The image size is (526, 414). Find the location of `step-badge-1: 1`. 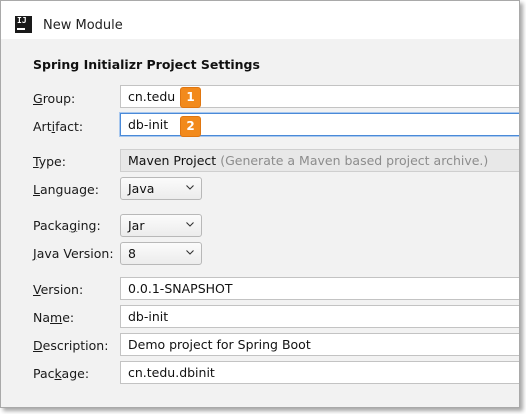

step-badge-1: 1 is located at coordinates (190, 97).